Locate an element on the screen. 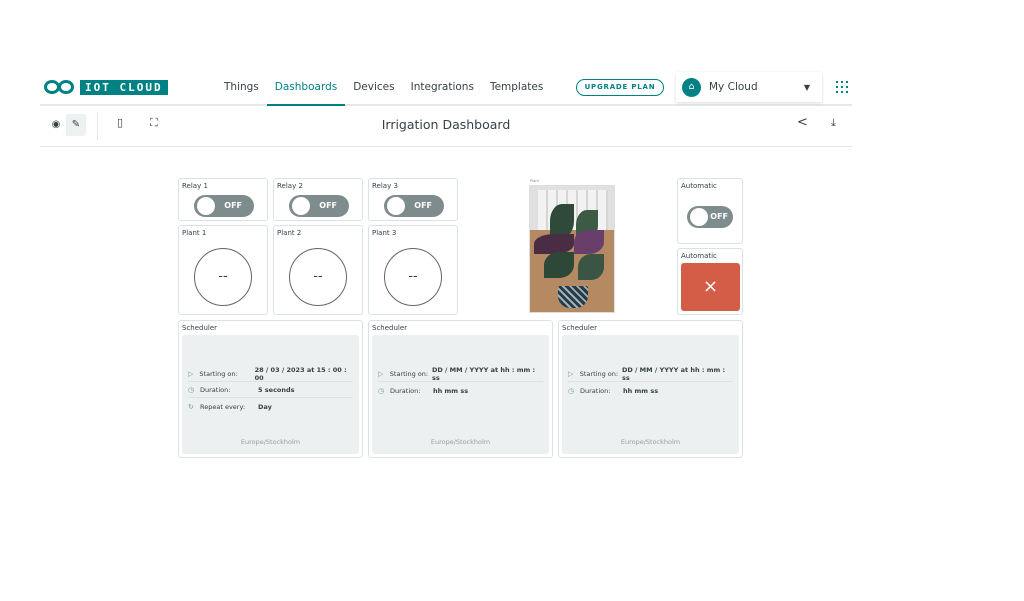  nav-devices: Devices is located at coordinates (373, 88).